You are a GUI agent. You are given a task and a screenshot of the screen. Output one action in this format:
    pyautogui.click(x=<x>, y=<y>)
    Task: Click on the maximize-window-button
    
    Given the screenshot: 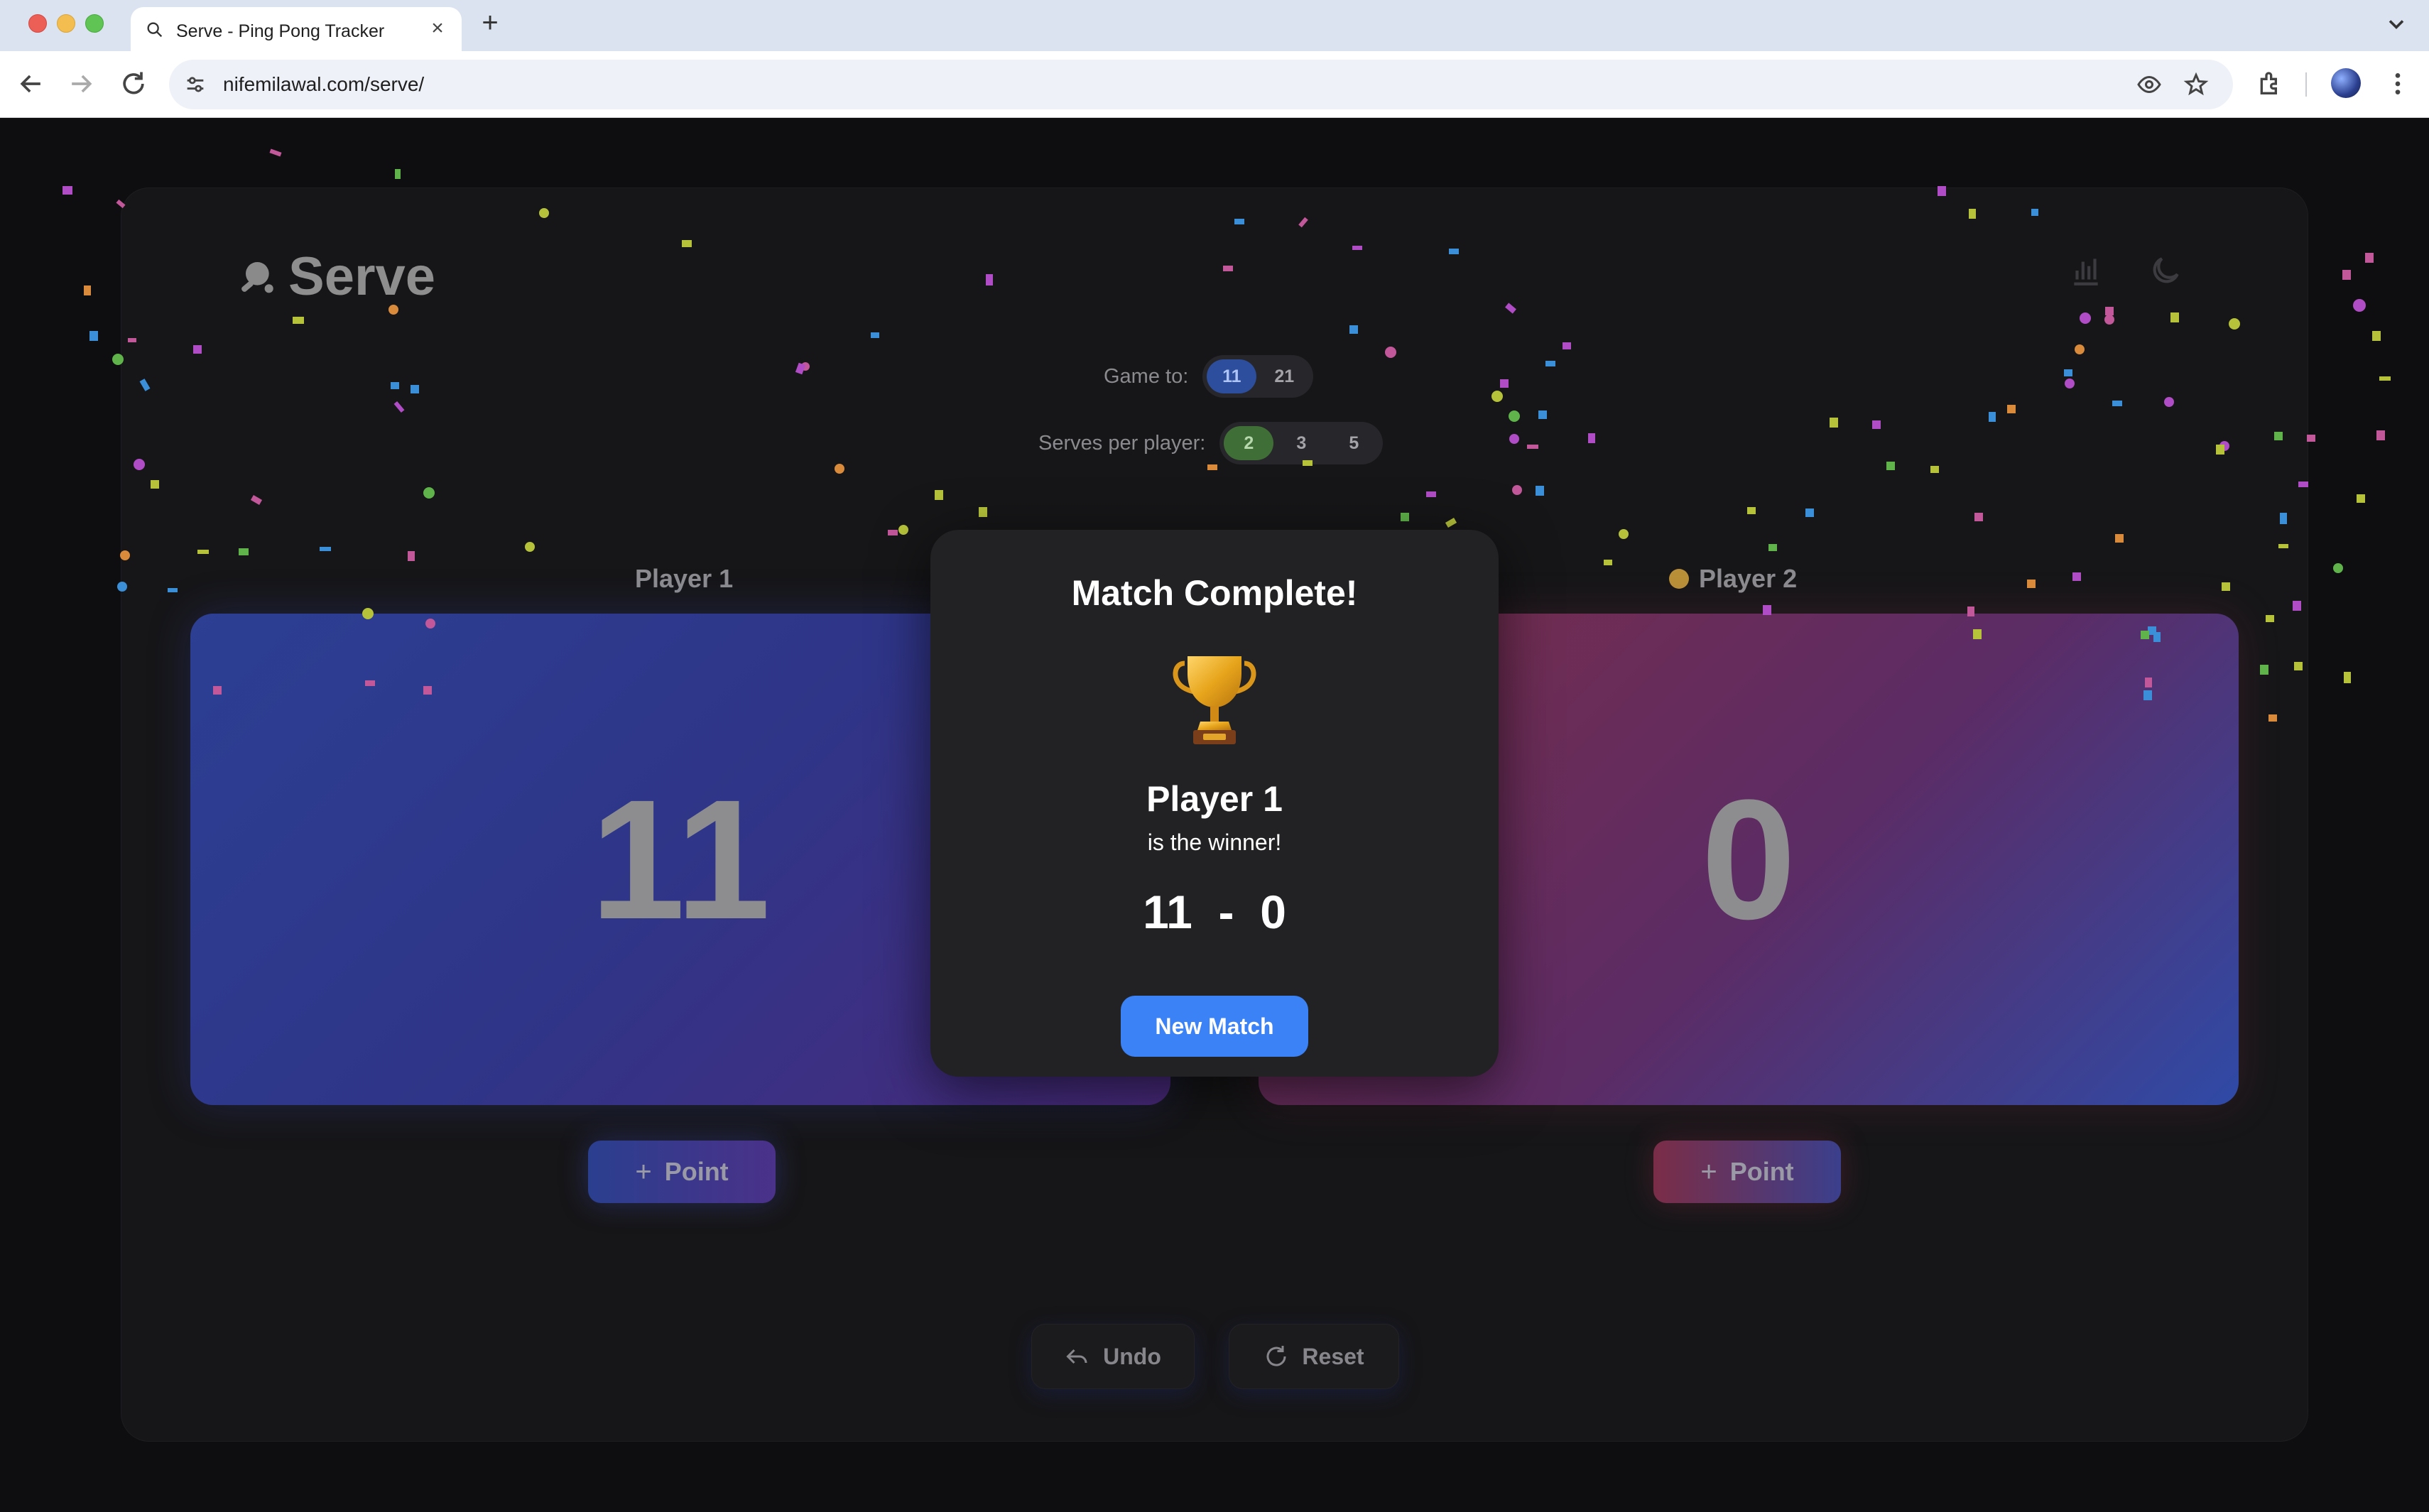 What is the action you would take?
    pyautogui.click(x=94, y=23)
    